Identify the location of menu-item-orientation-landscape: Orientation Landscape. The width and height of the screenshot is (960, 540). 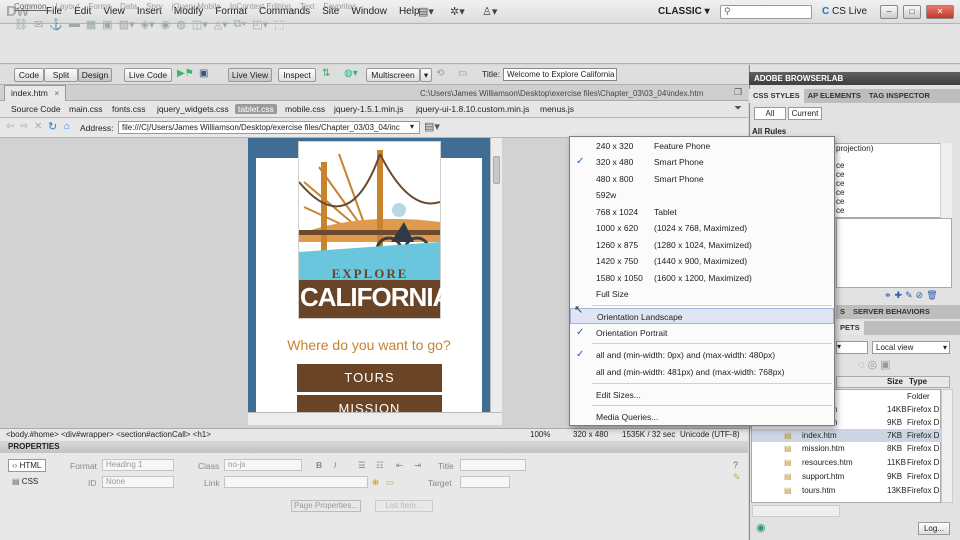
(702, 316).